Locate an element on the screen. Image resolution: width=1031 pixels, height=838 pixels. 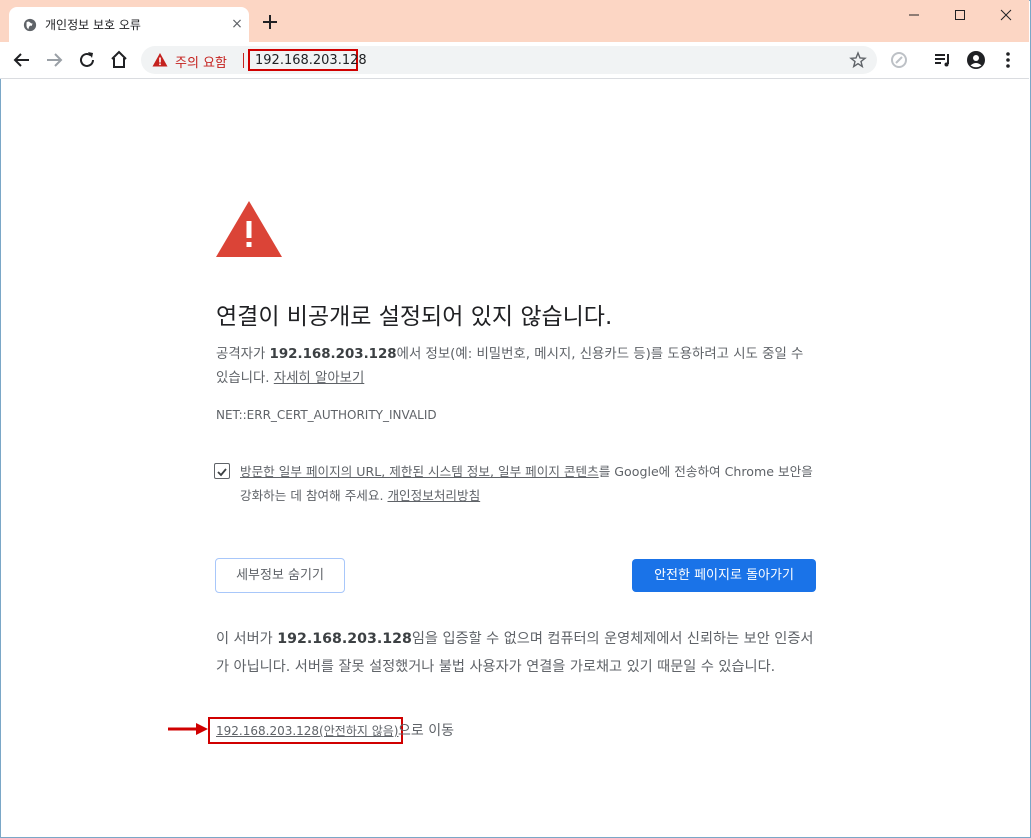
collected-data-link: 방문한 일부 페이지의 URL, 제한된 시스템 정보, 일부 페이지 콘텐츠 is located at coordinates (419, 471).